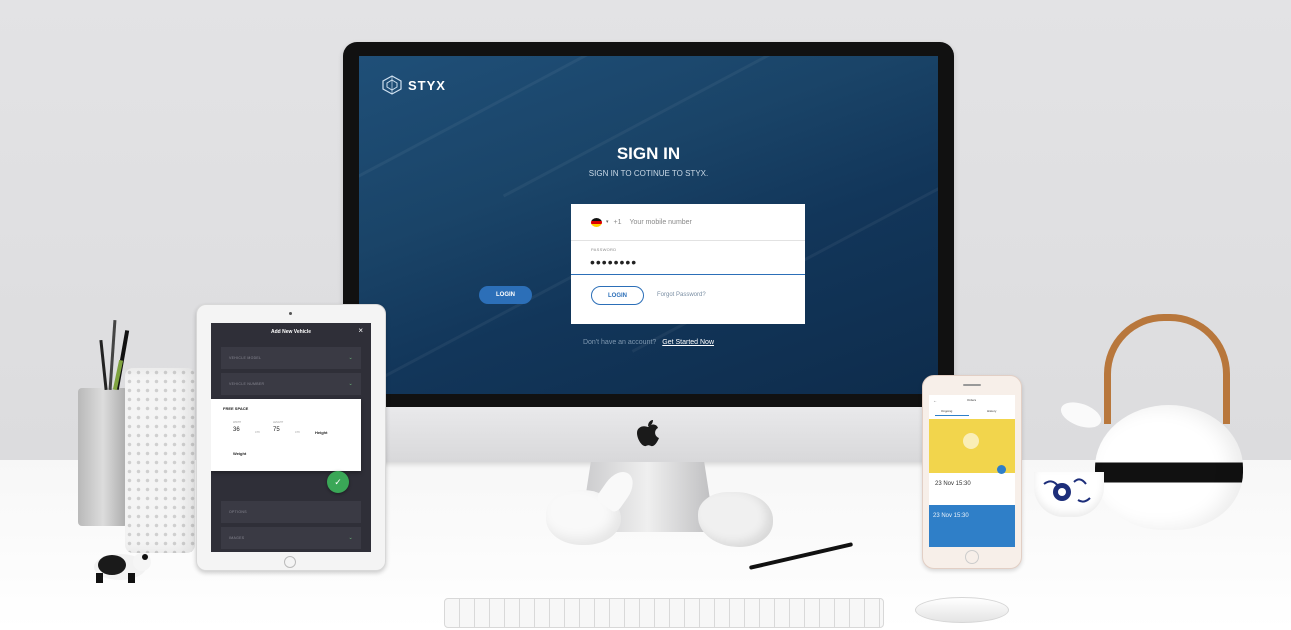 This screenshot has height=630, width=1291. I want to click on forgot-password-link: Forgot Password?, so click(681, 295).